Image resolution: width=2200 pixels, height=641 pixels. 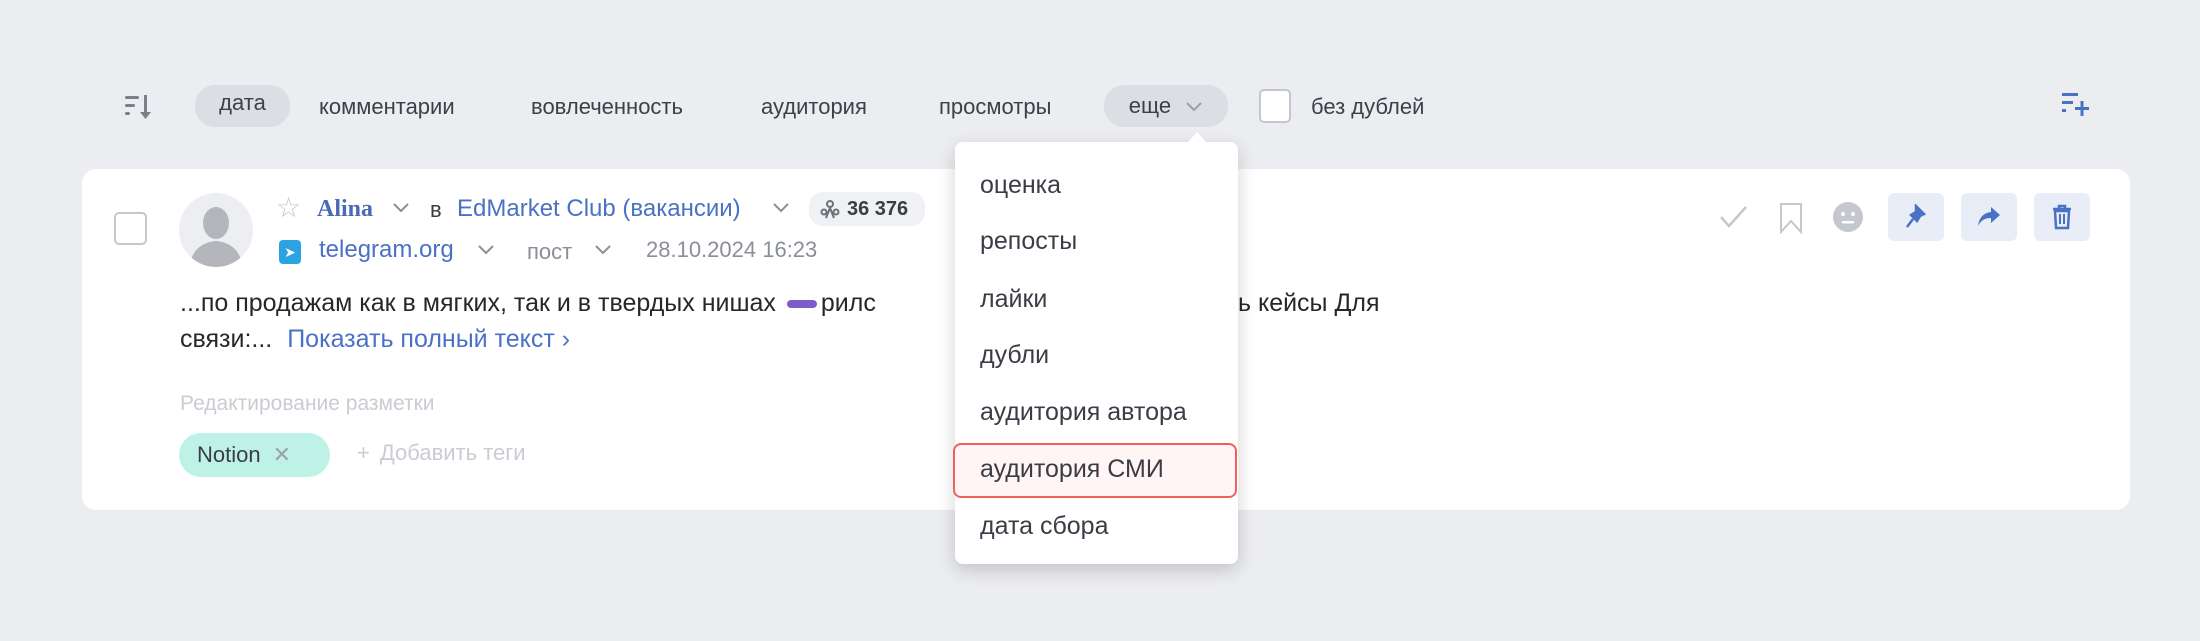 I want to click on post-type: пост, so click(x=549, y=252).